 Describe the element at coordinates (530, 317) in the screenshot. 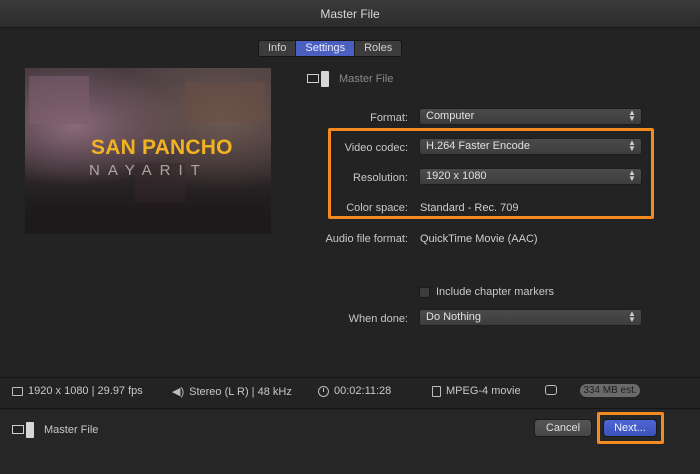

I see `when-done-popup: Do Nothing ▲ ▼` at that location.